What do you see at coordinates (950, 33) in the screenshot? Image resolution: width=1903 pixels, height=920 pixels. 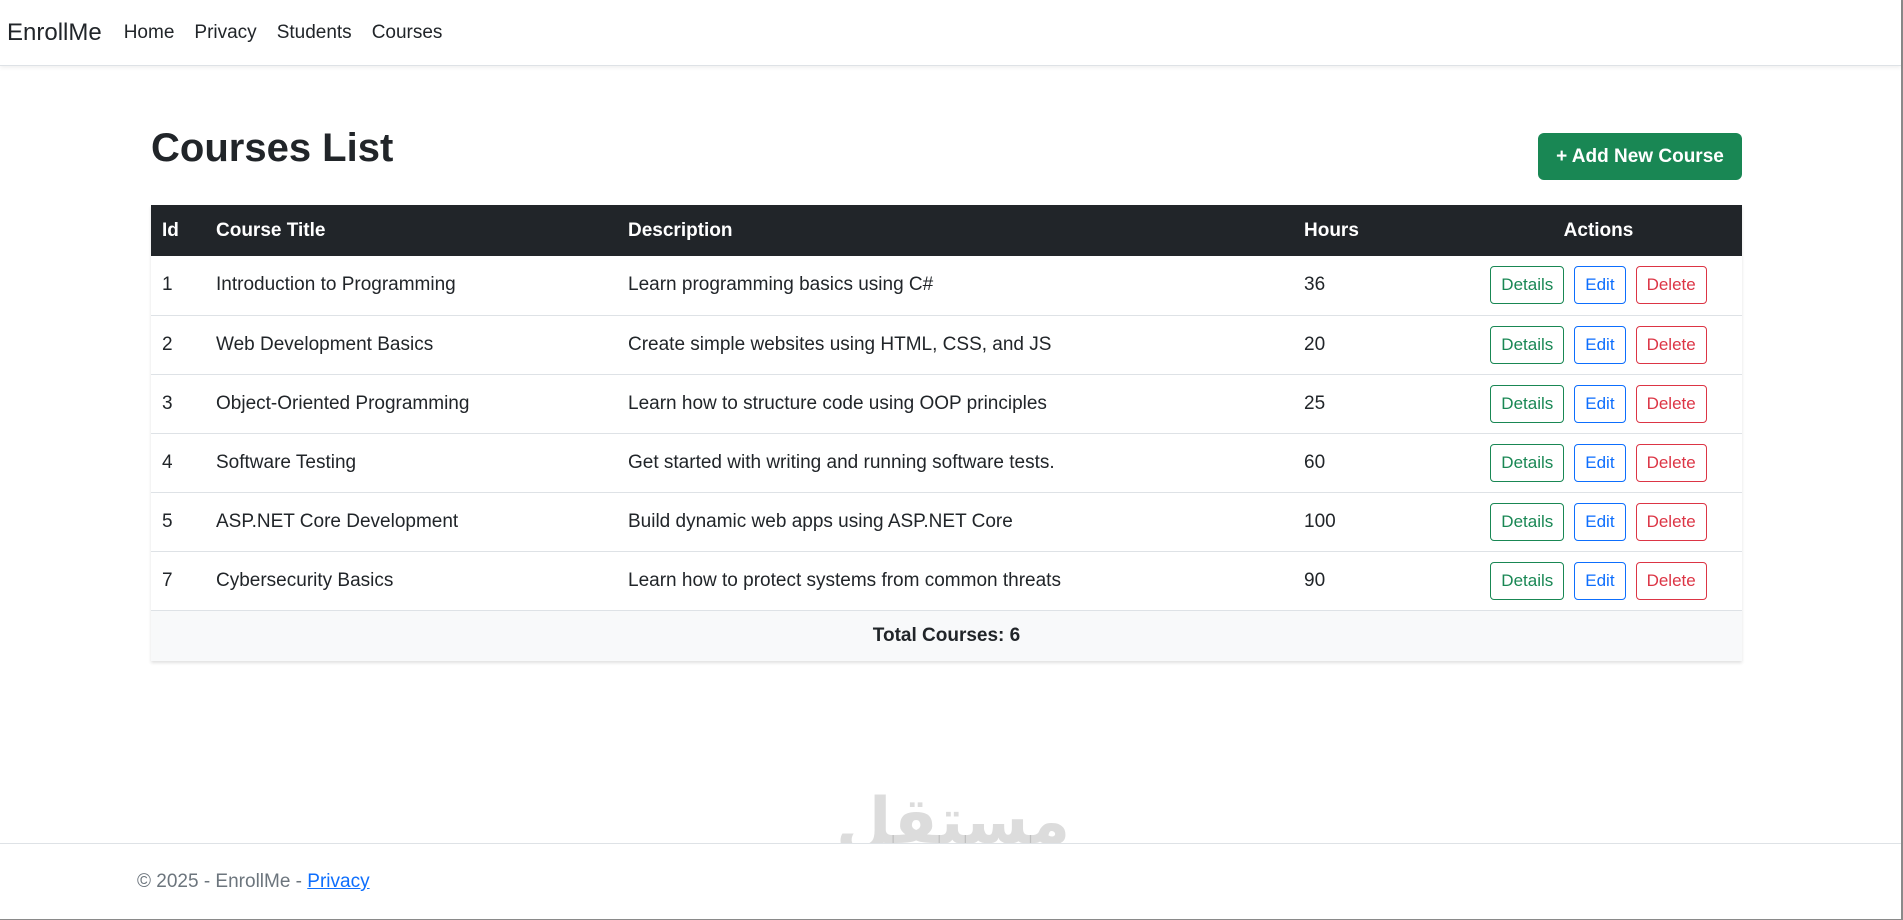 I see `top-navbar: EnrollMe Home Privacy Students Courses` at bounding box center [950, 33].